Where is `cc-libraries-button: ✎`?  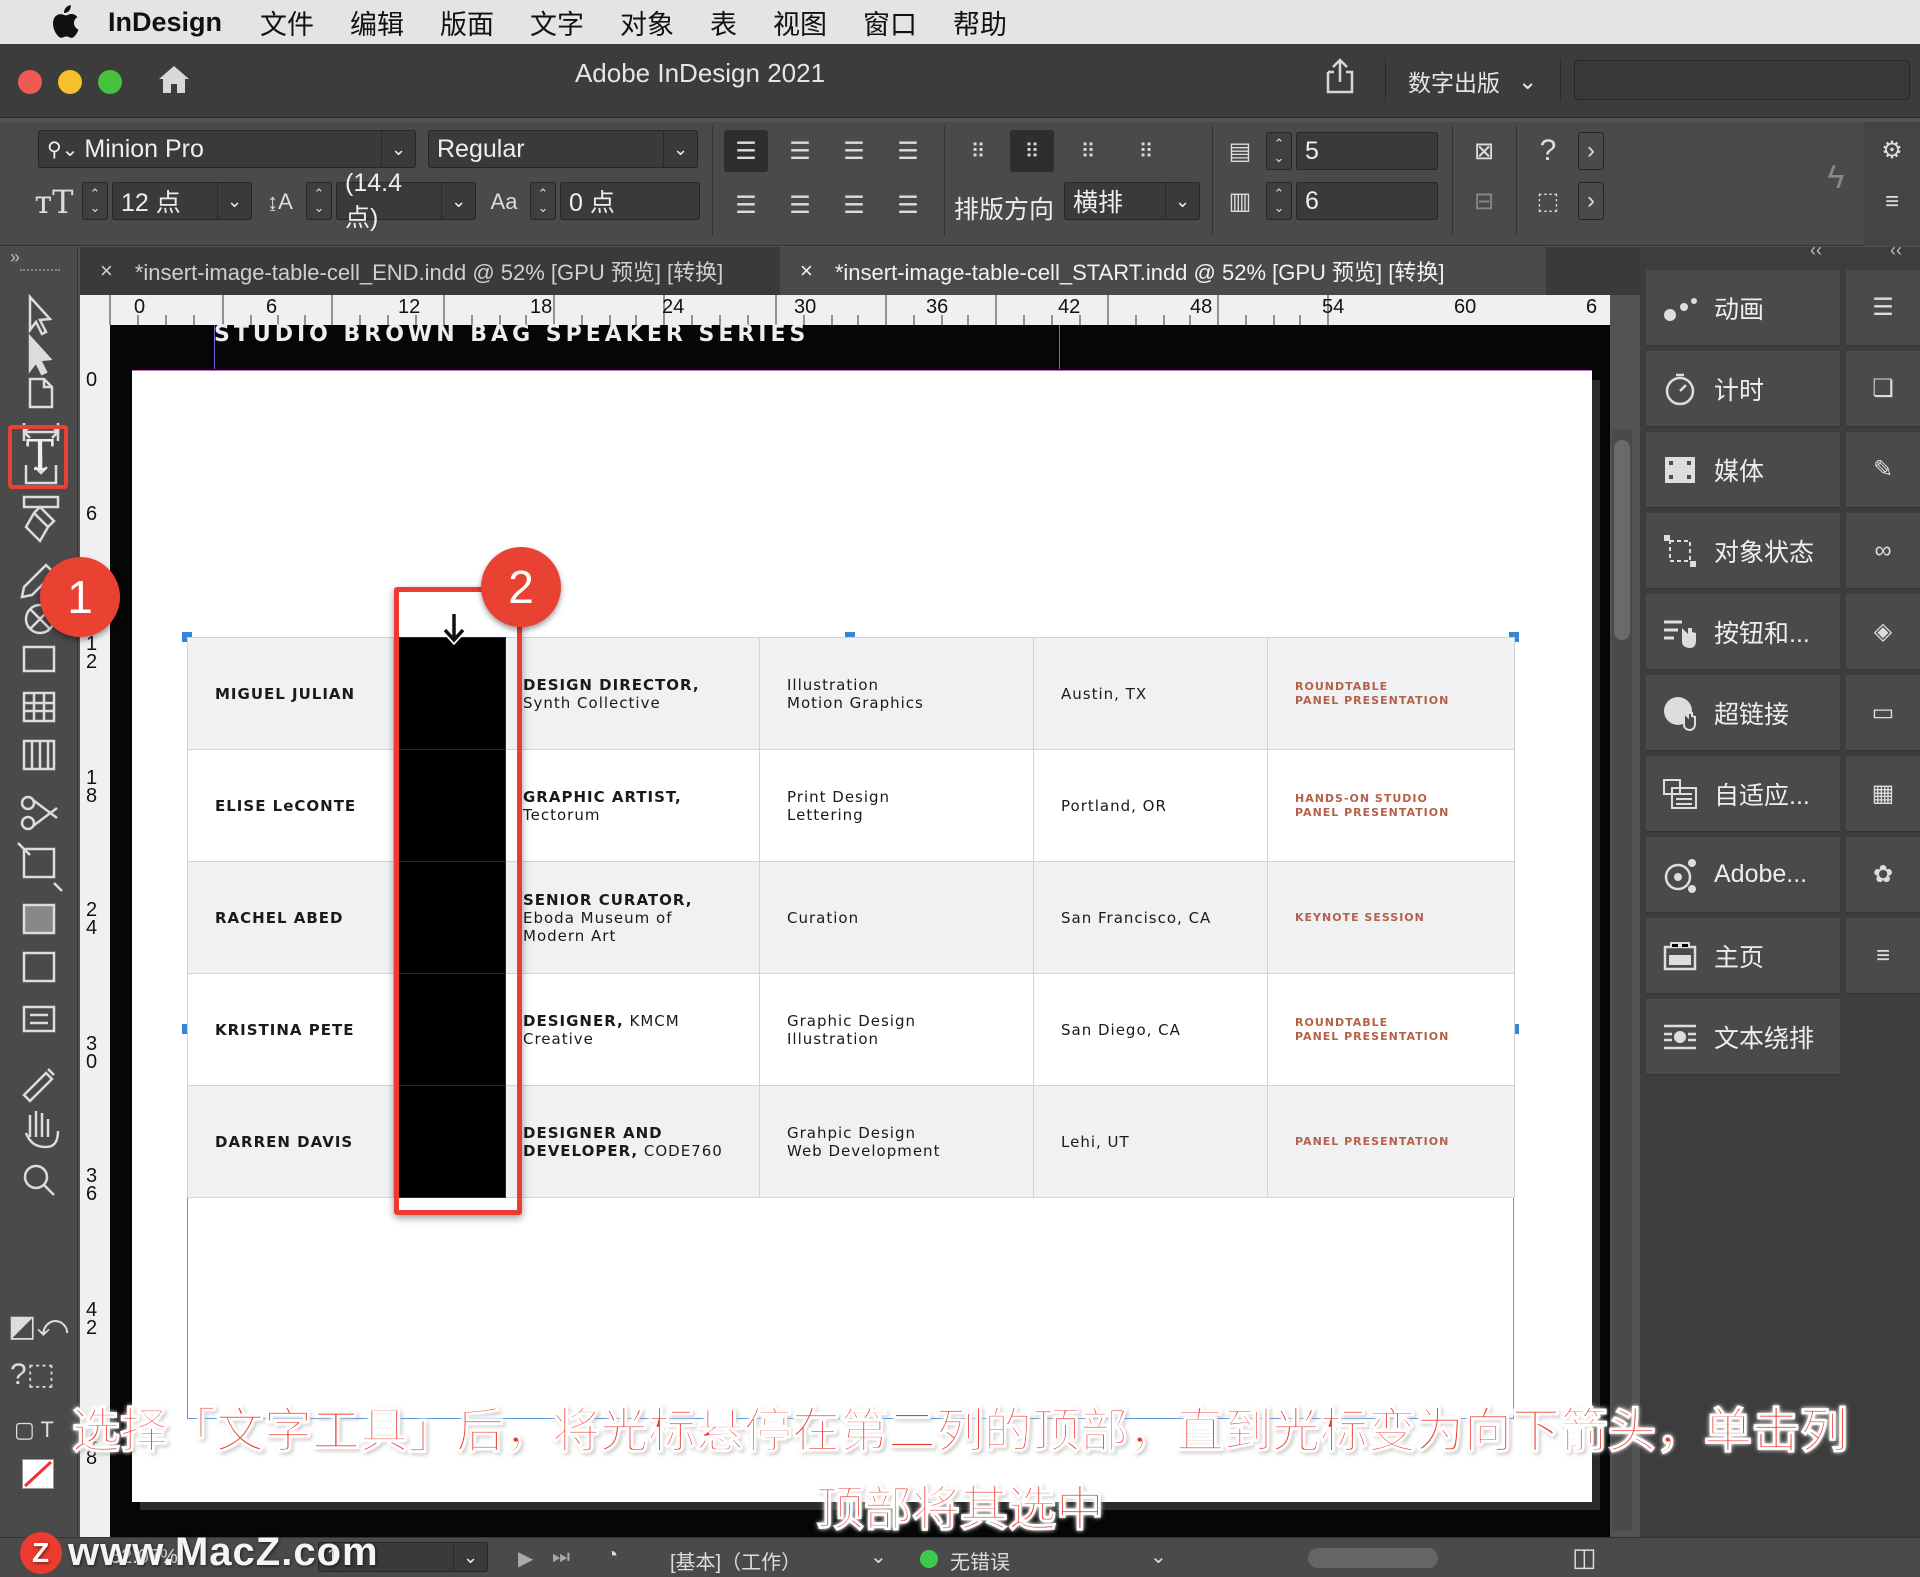 cc-libraries-button: ✎ is located at coordinates (1883, 470).